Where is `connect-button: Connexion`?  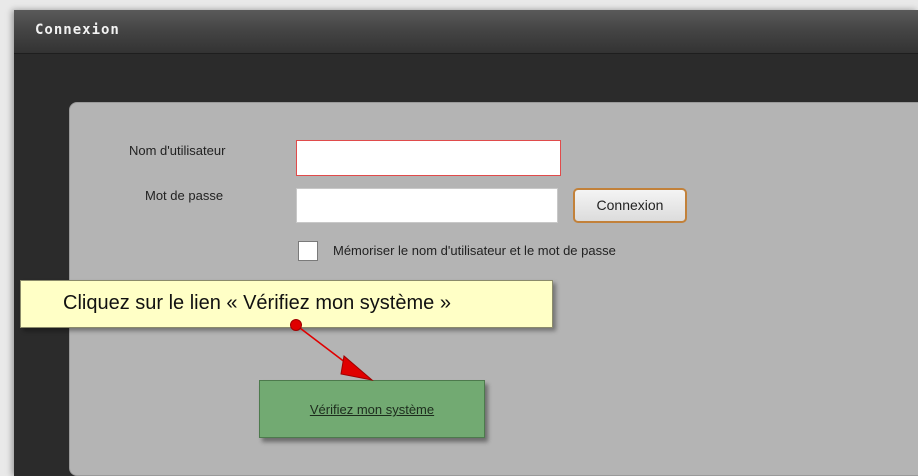 connect-button: Connexion is located at coordinates (630, 205).